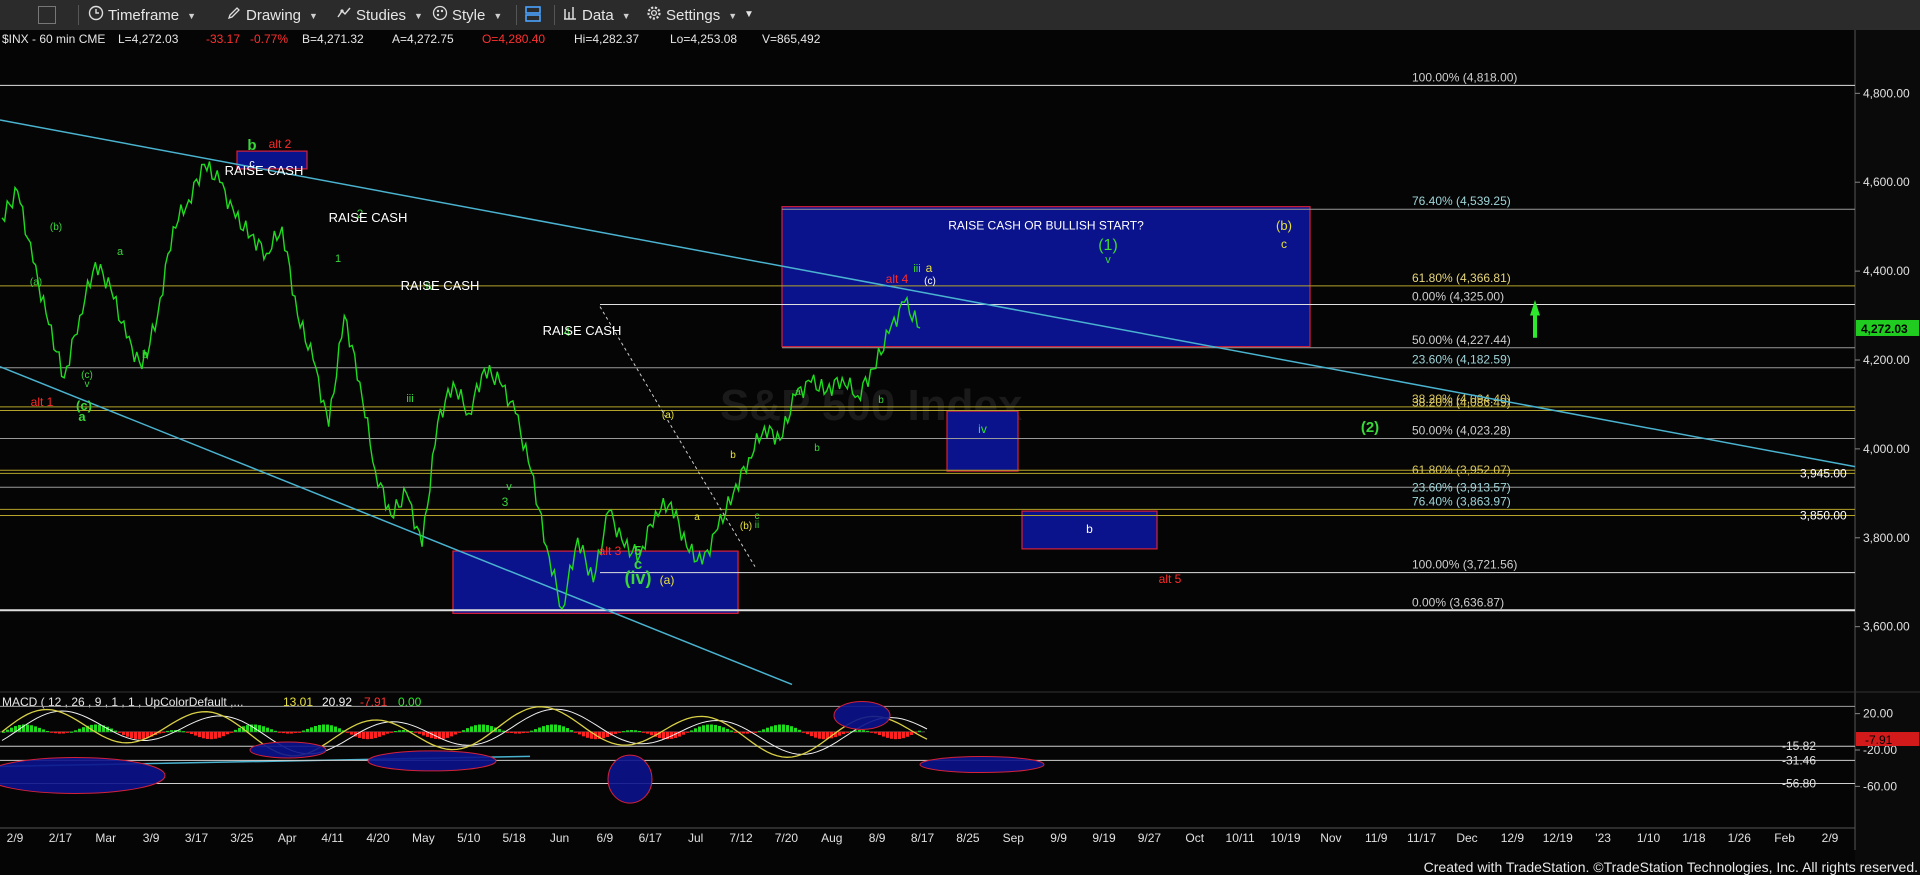 This screenshot has height=875, width=1920. Describe the element at coordinates (596, 15) in the screenshot. I see `data-button: Data ▼` at that location.